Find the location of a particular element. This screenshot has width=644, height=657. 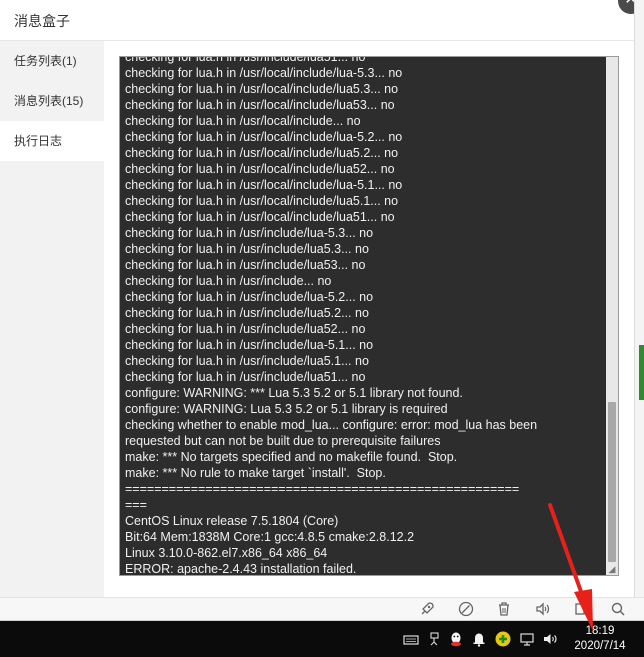

background-indicator is located at coordinates (641, 372).